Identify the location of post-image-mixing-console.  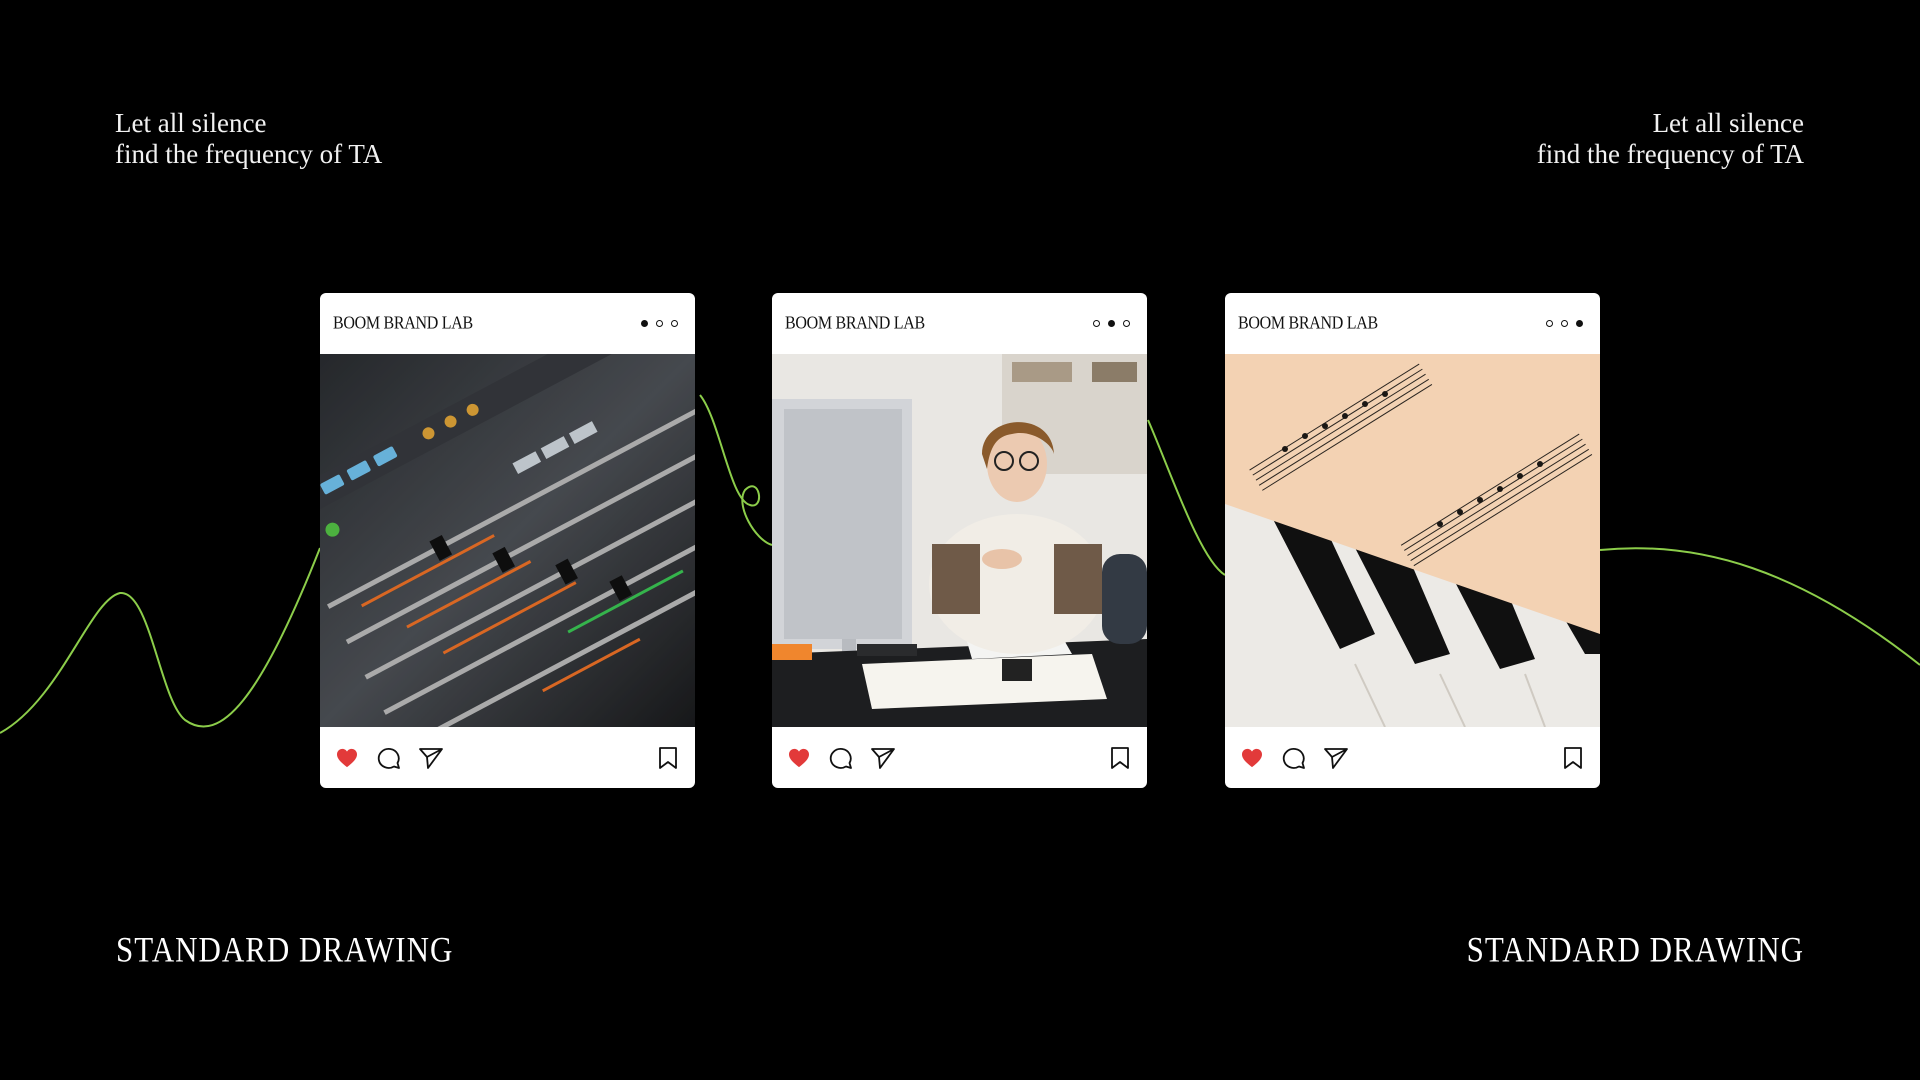
(507, 540).